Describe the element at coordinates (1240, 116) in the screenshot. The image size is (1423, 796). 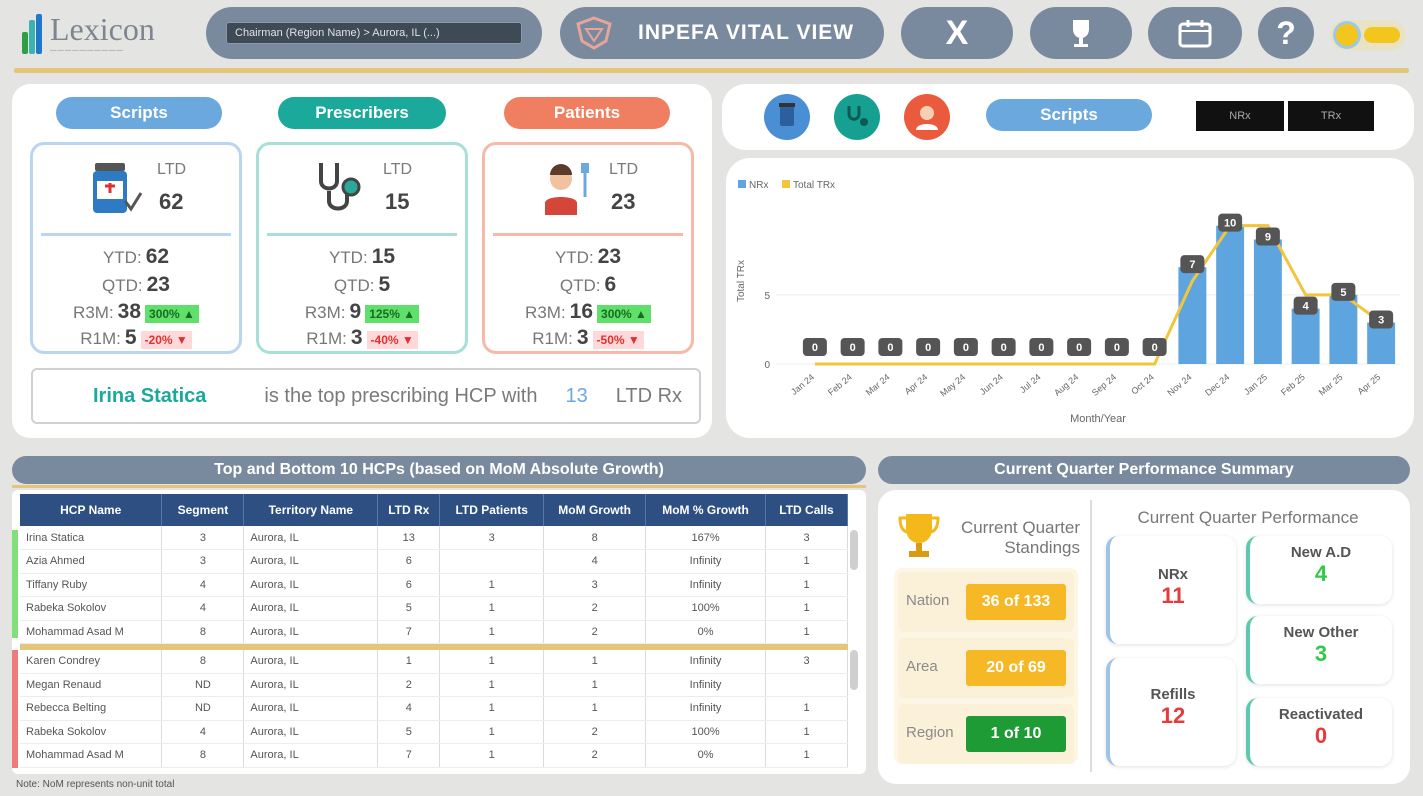
I see `nrx-toggle: NRx` at that location.